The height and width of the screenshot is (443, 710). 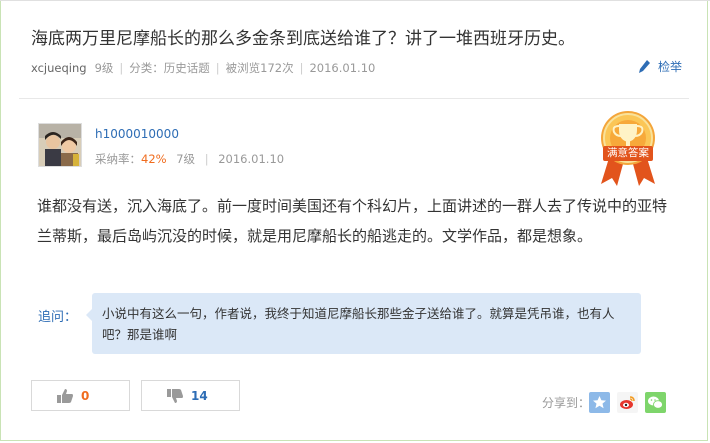 What do you see at coordinates (199, 395) in the screenshot?
I see `downvote-count: 14` at bounding box center [199, 395].